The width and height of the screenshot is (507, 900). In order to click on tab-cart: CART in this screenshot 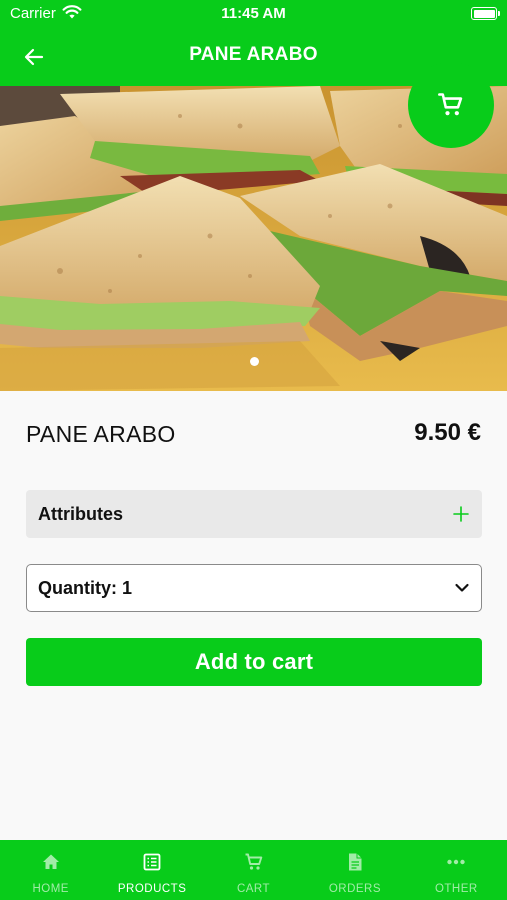, I will do `click(253, 870)`.